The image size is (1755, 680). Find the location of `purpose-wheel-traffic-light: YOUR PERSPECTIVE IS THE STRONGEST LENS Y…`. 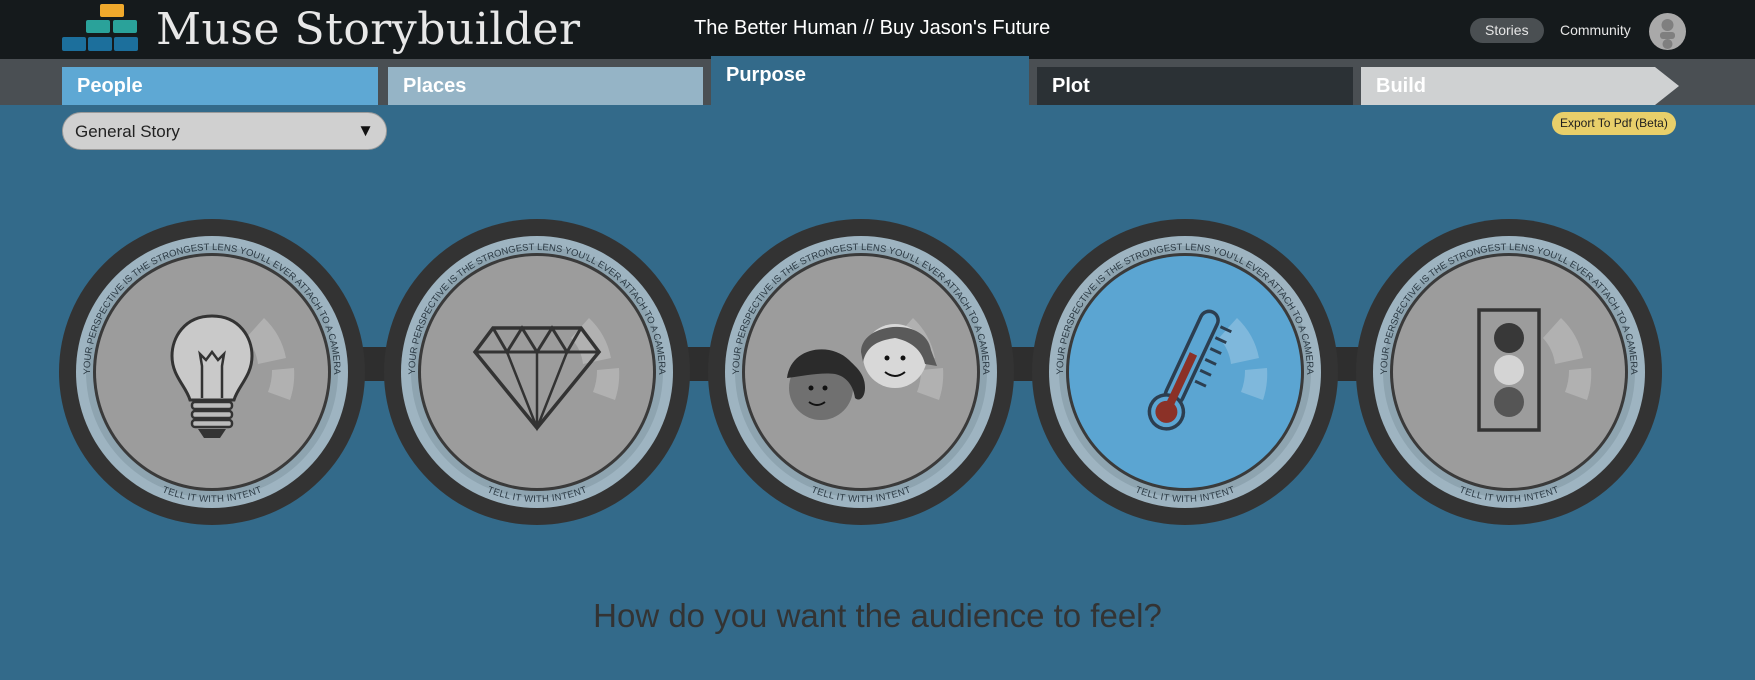

purpose-wheel-traffic-light: YOUR PERSPECTIVE IS THE STRONGEST LENS Y… is located at coordinates (1509, 372).